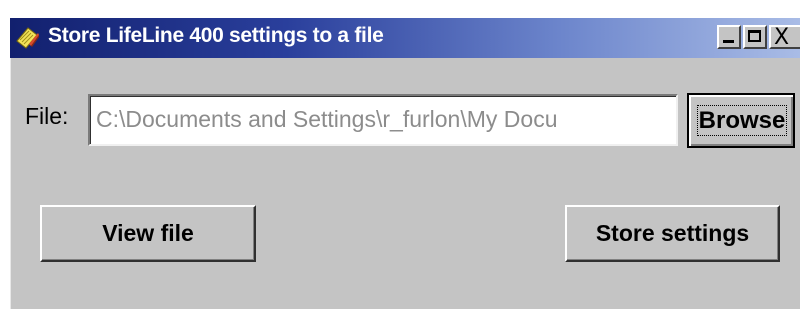 The height and width of the screenshot is (309, 800). Describe the element at coordinates (216, 35) in the screenshot. I see `window-title: Store LifeLine 400 settings to a file` at that location.